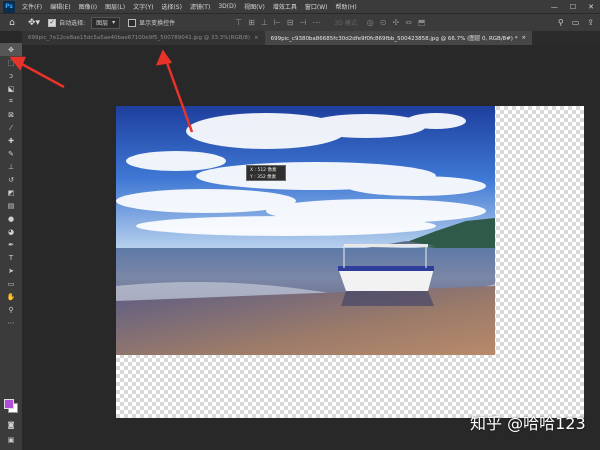 The height and width of the screenshot is (450, 600). I want to click on share-icon: ⇪, so click(590, 22).